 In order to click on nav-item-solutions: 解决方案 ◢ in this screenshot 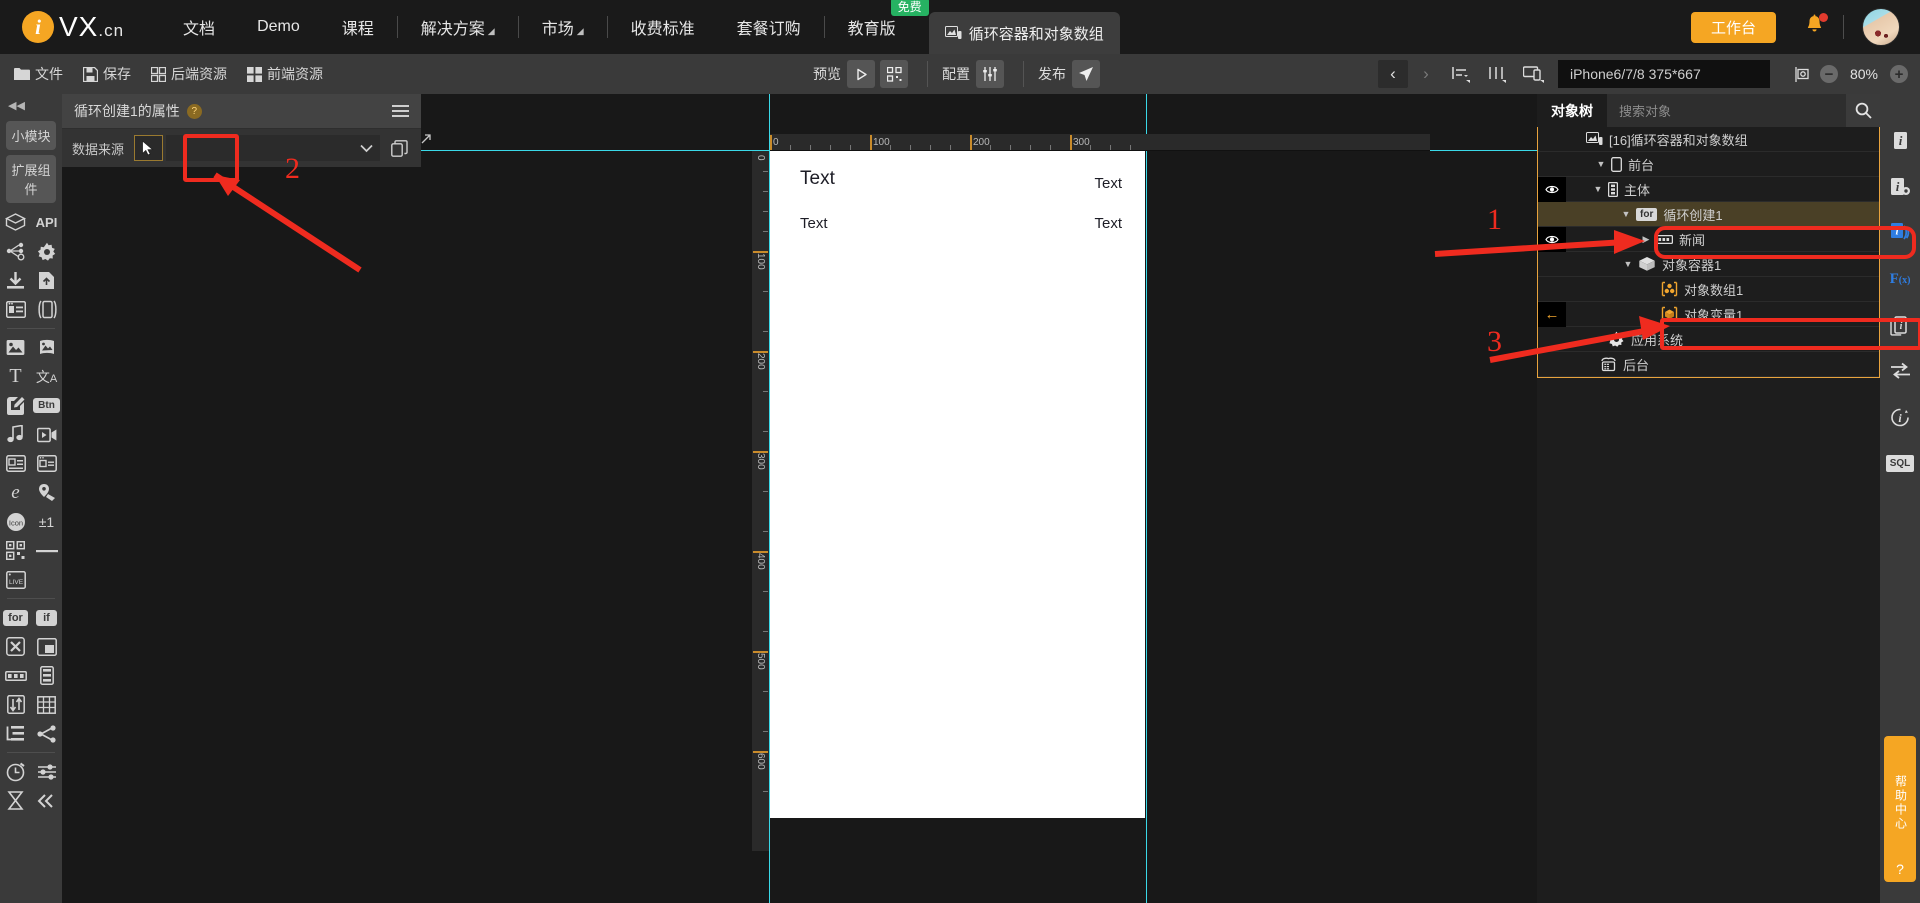, I will do `click(458, 27)`.